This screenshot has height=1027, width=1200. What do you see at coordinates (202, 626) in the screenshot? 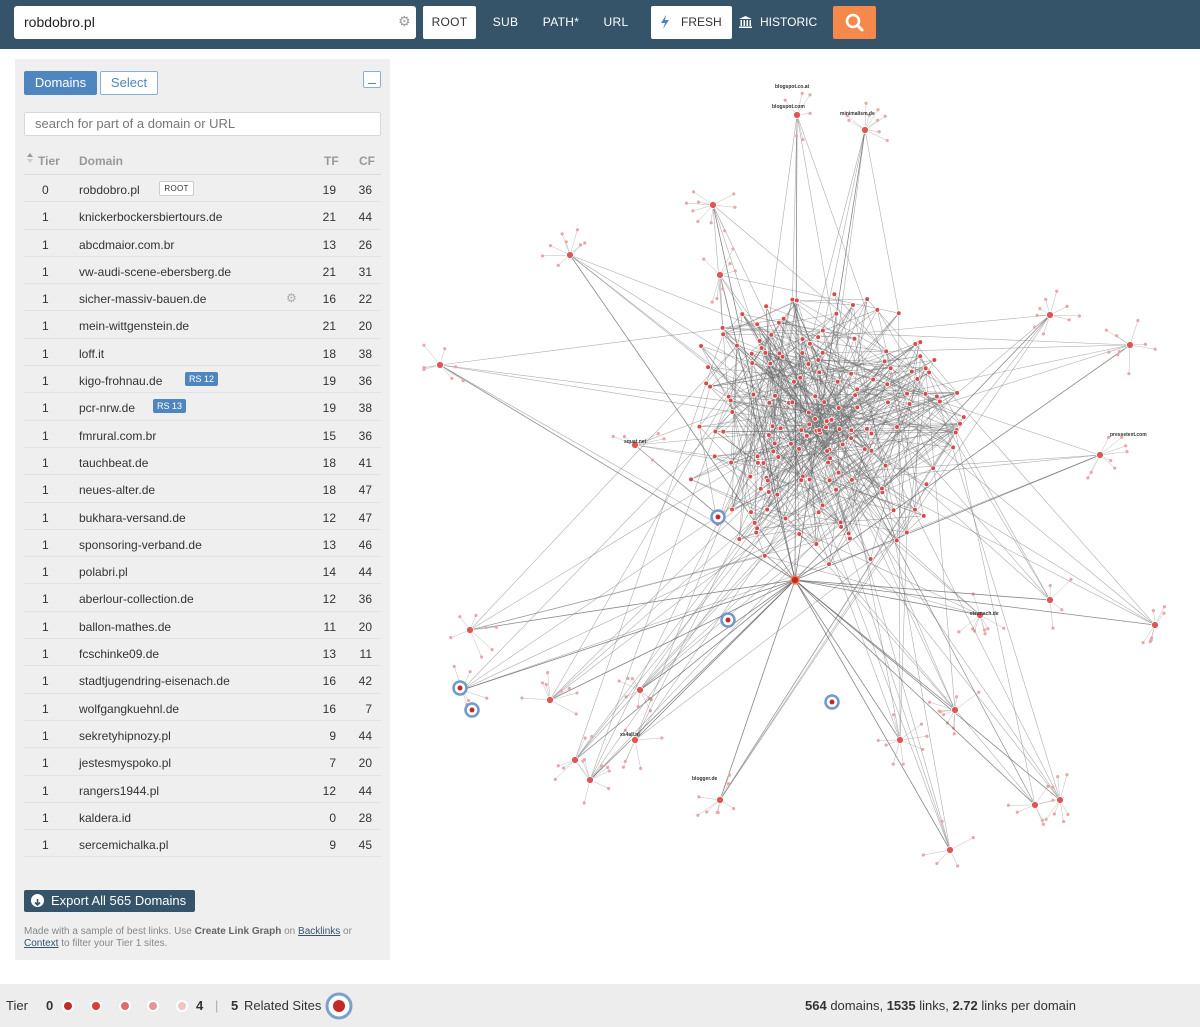
I see `table-row: 1 ballon-mathes.de 11 20` at bounding box center [202, 626].